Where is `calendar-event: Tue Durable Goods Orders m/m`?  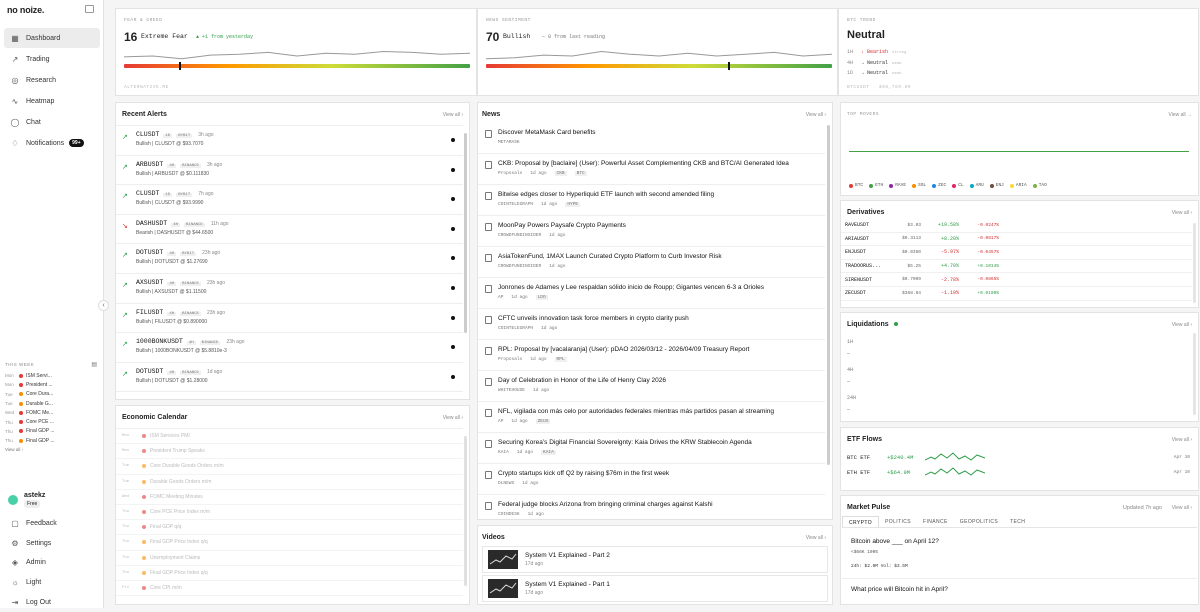
calendar-event: Tue Durable Goods Orders m/m is located at coordinates (289, 482).